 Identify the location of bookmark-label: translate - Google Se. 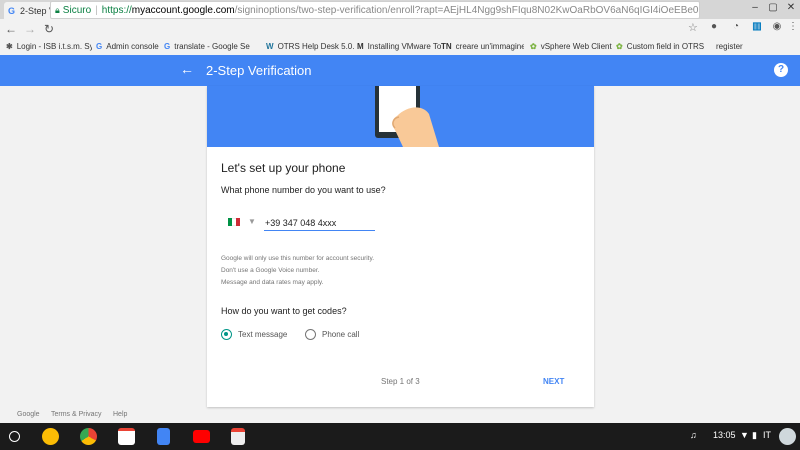
(212, 46).